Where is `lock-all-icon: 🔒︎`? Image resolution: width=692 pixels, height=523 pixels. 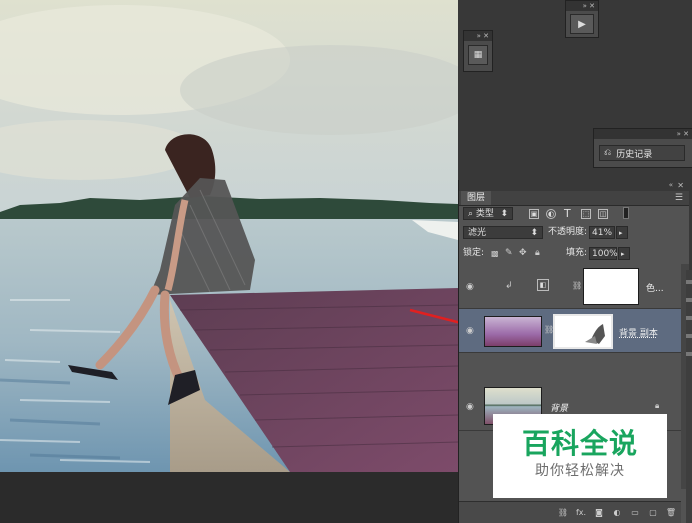
lock-all-icon: 🔒︎ is located at coordinates (537, 253).